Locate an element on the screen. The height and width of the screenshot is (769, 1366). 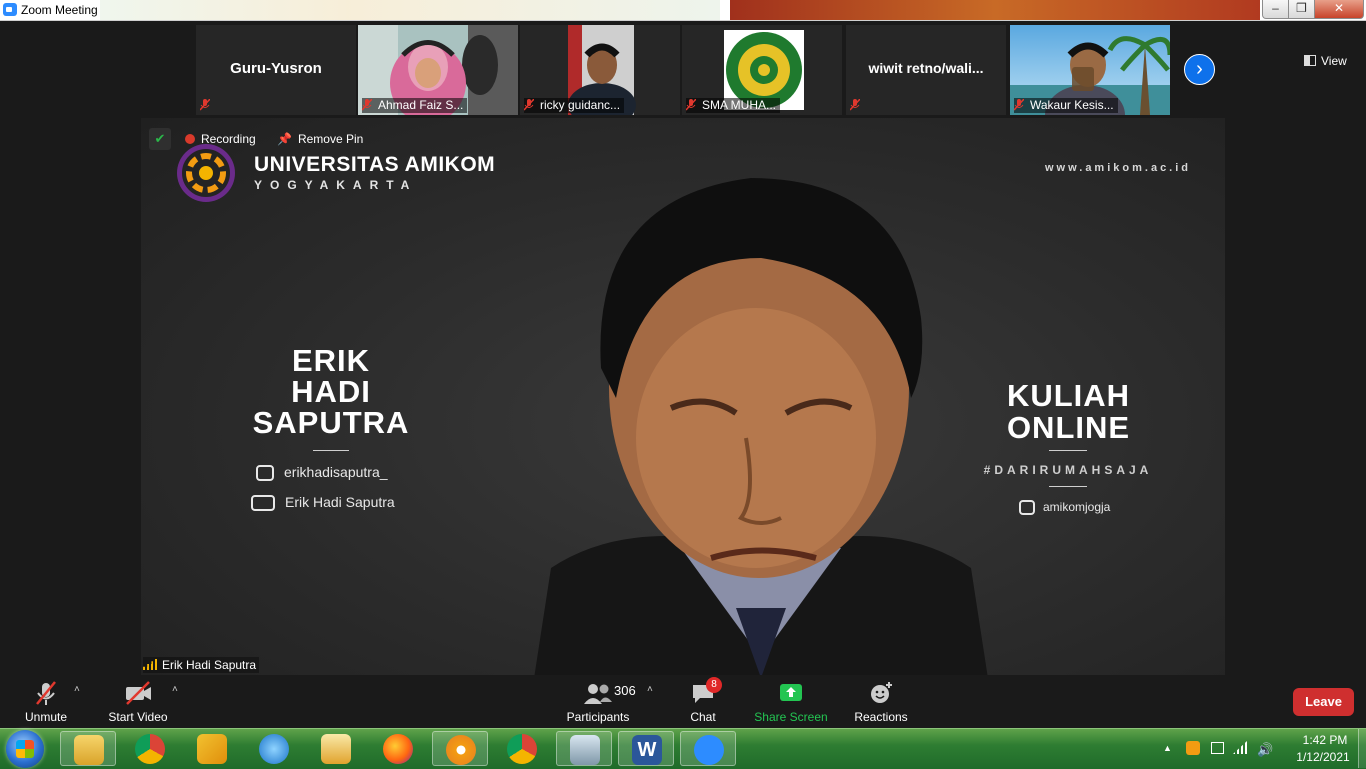
kuliah-heading-line-2: ONLINE is located at coordinates (1068, 427).